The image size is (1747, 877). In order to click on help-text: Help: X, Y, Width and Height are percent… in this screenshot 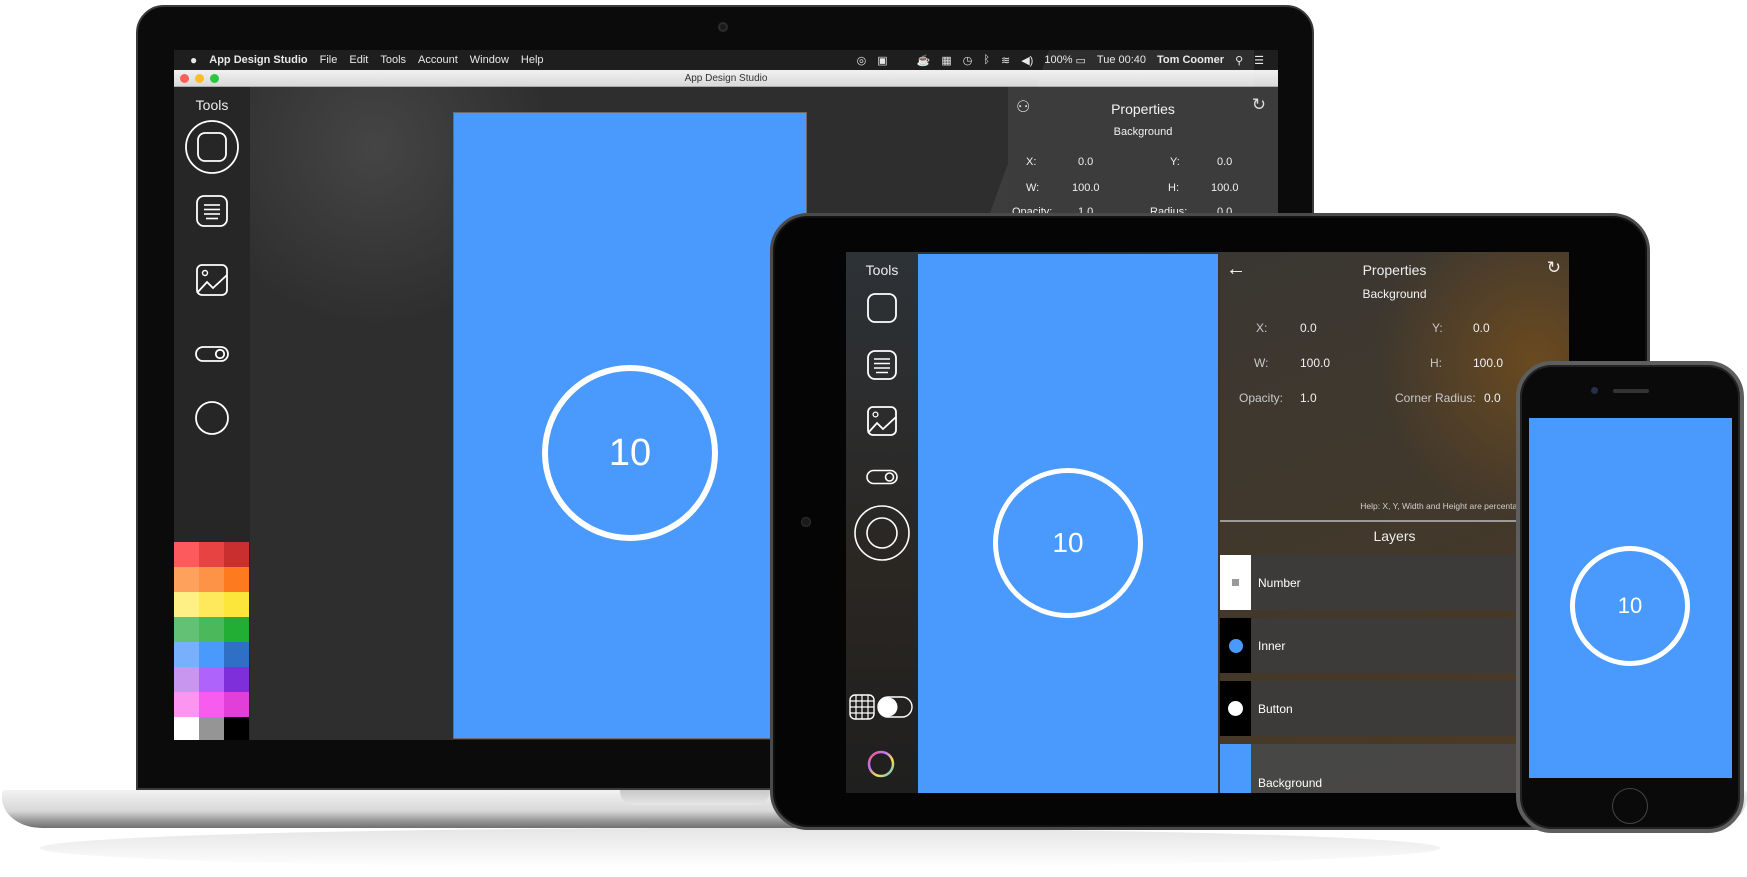, I will do `click(1458, 506)`.